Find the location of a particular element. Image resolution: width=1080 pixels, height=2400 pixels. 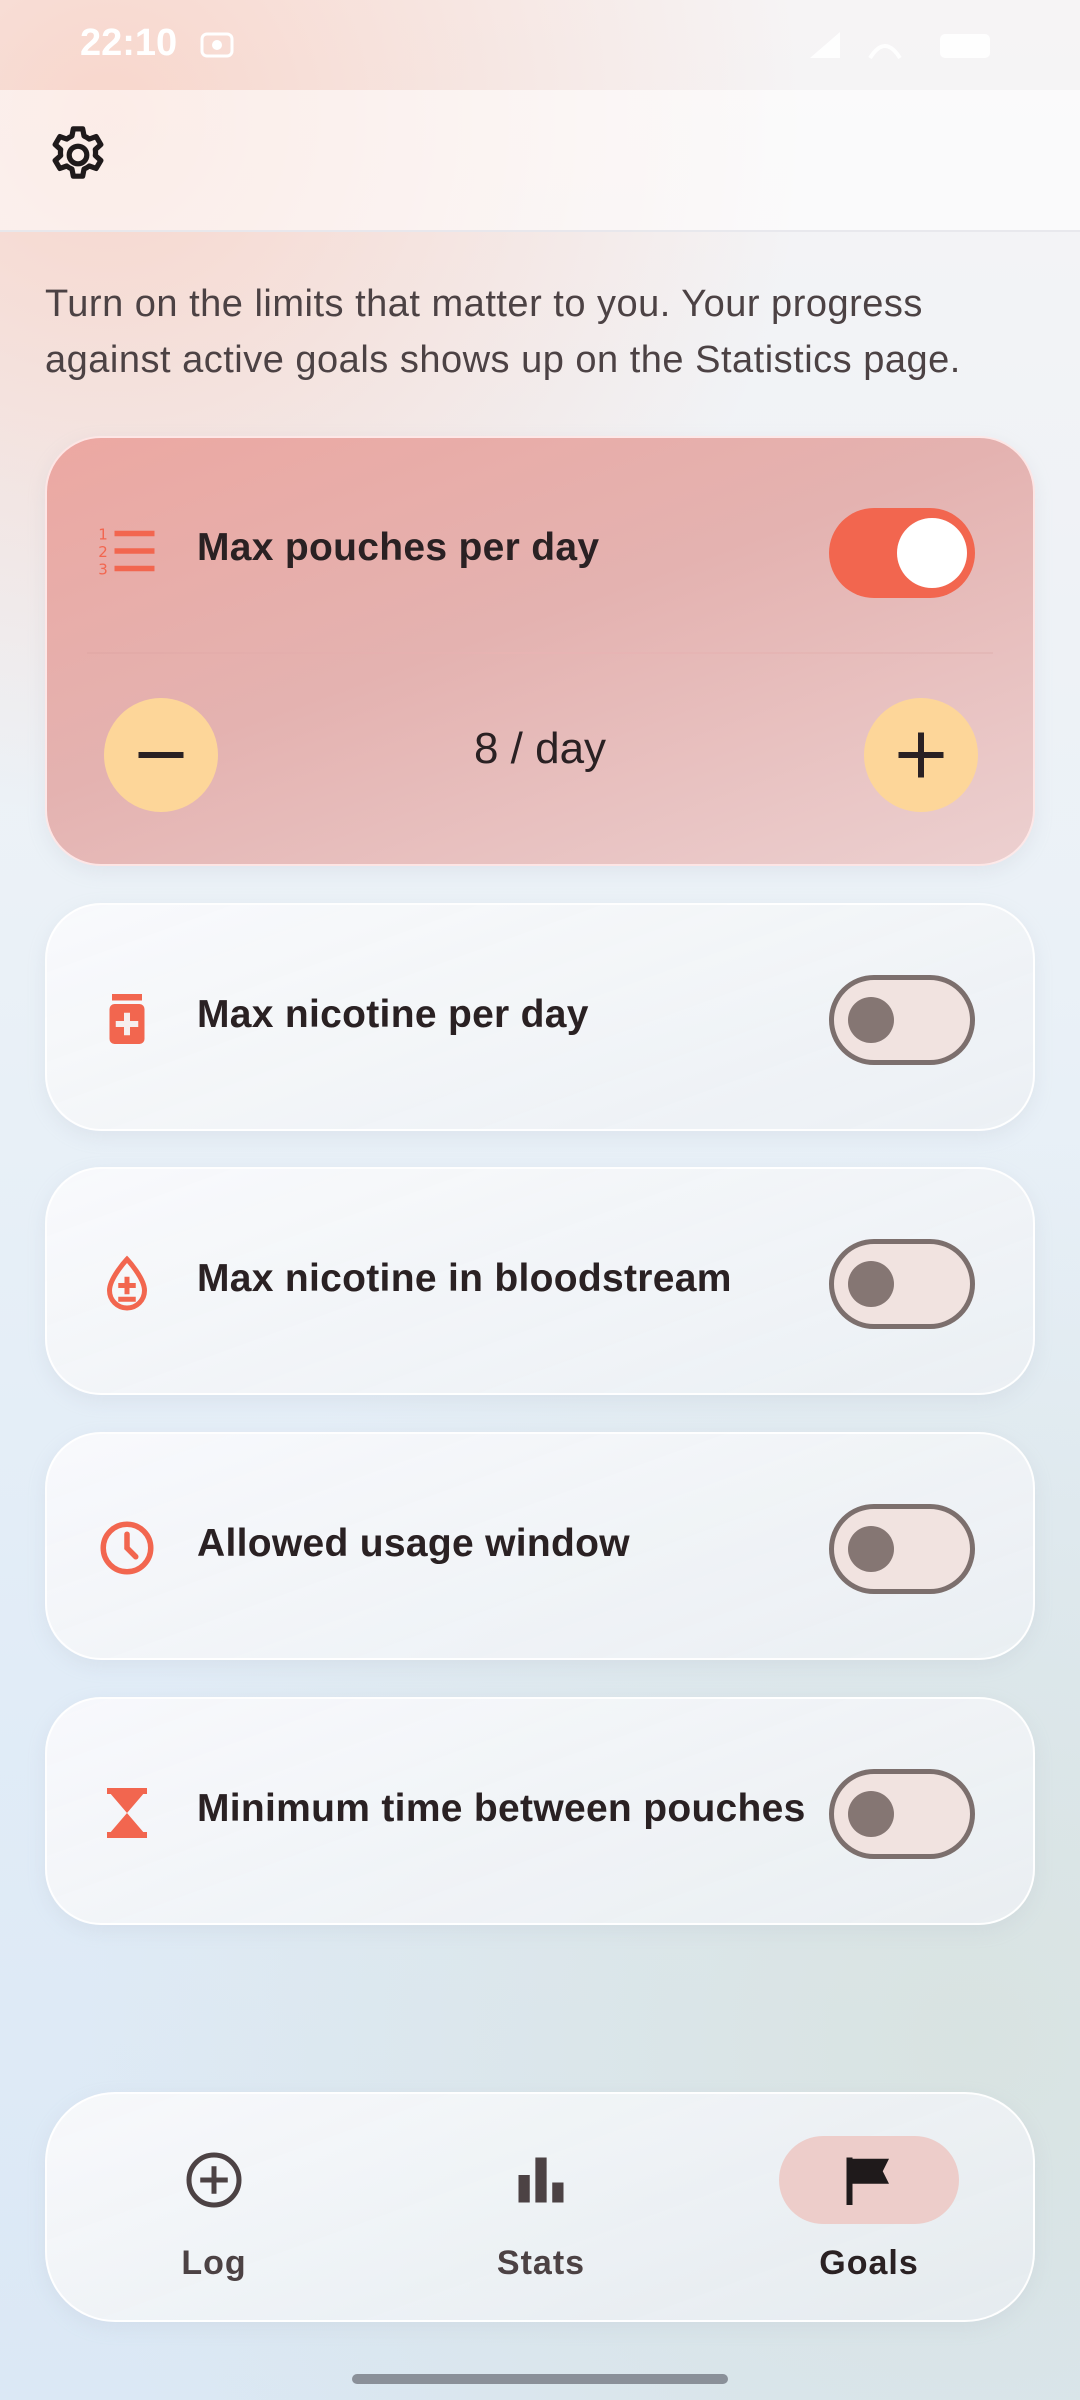

notification-icon is located at coordinates (217, 45).